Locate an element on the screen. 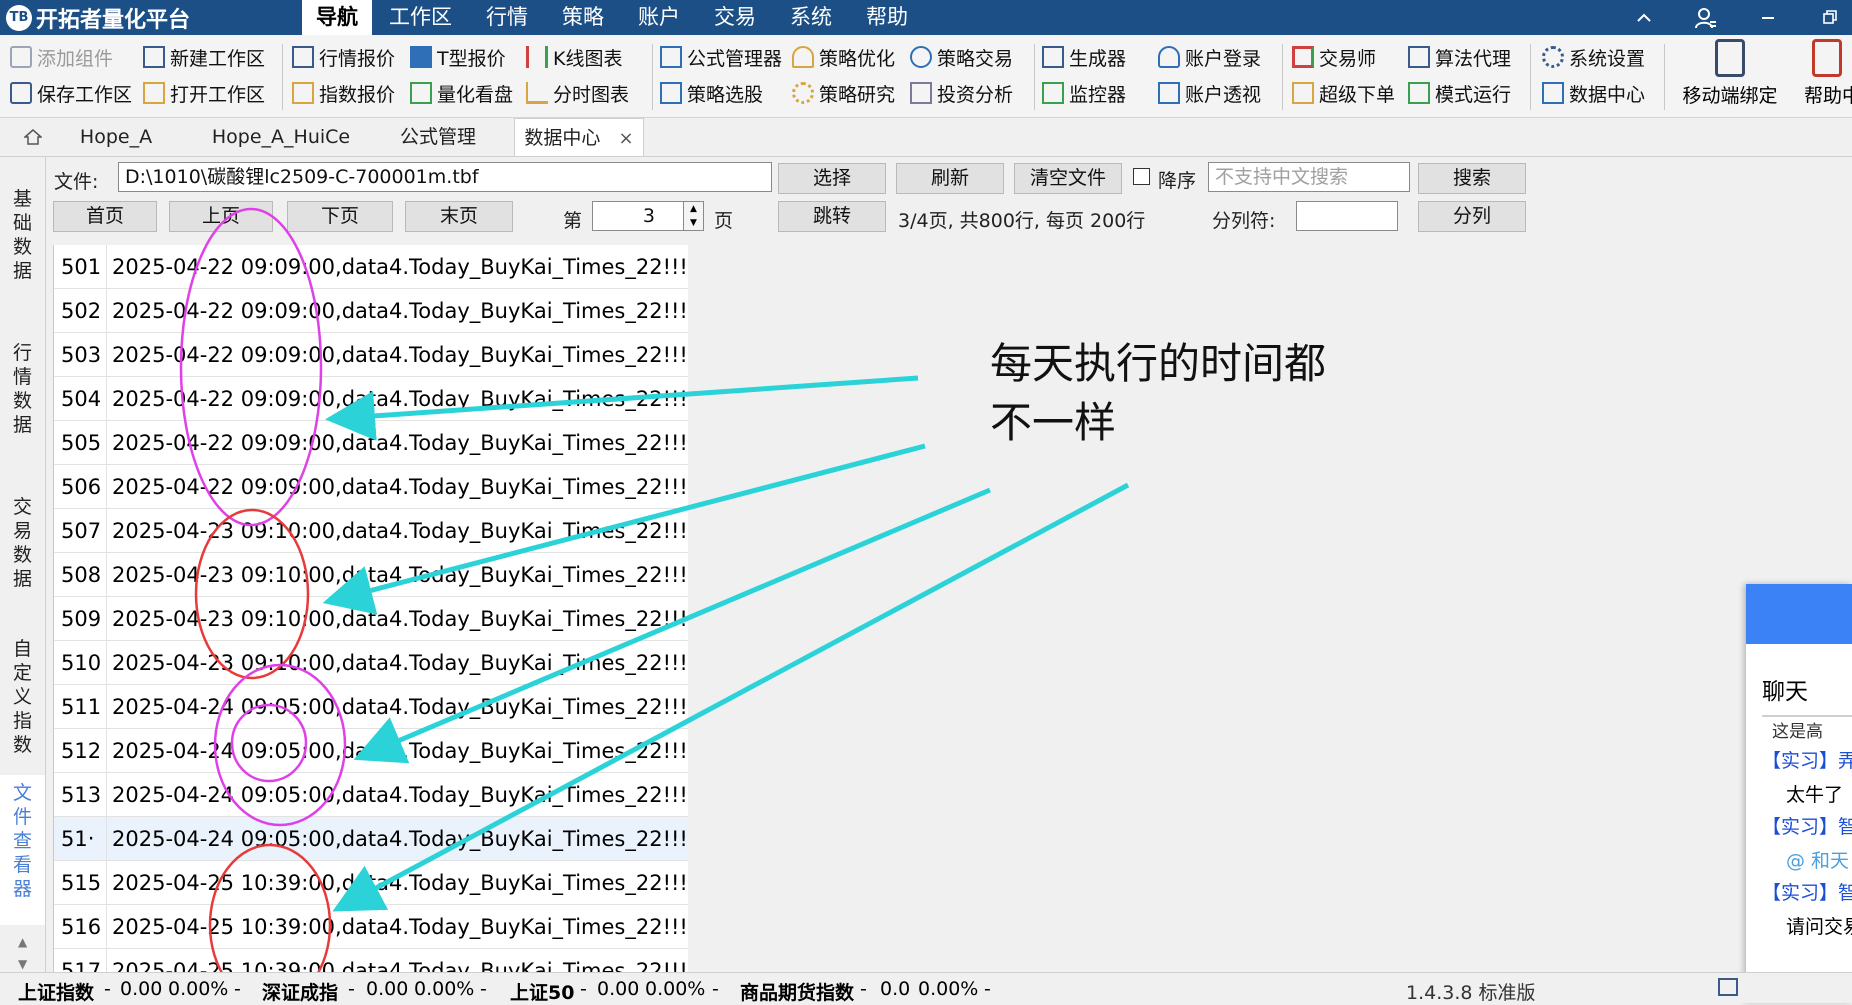 Image resolution: width=1852 pixels, height=1005 pixels. jump-button: 跳转 is located at coordinates (832, 216).